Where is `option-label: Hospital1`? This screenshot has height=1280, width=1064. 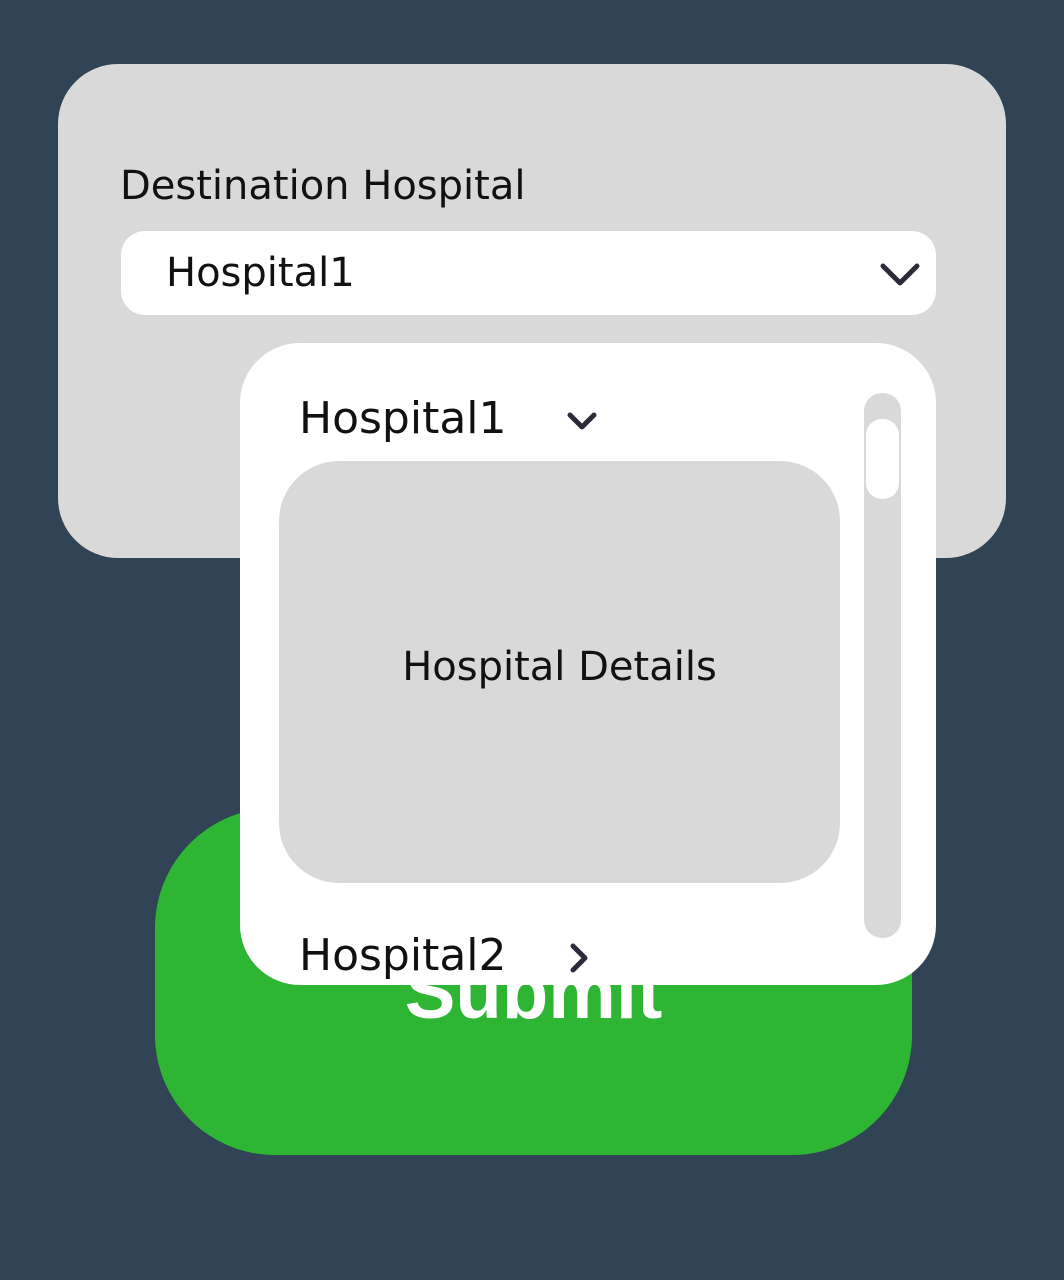
option-label: Hospital1 is located at coordinates (403, 418).